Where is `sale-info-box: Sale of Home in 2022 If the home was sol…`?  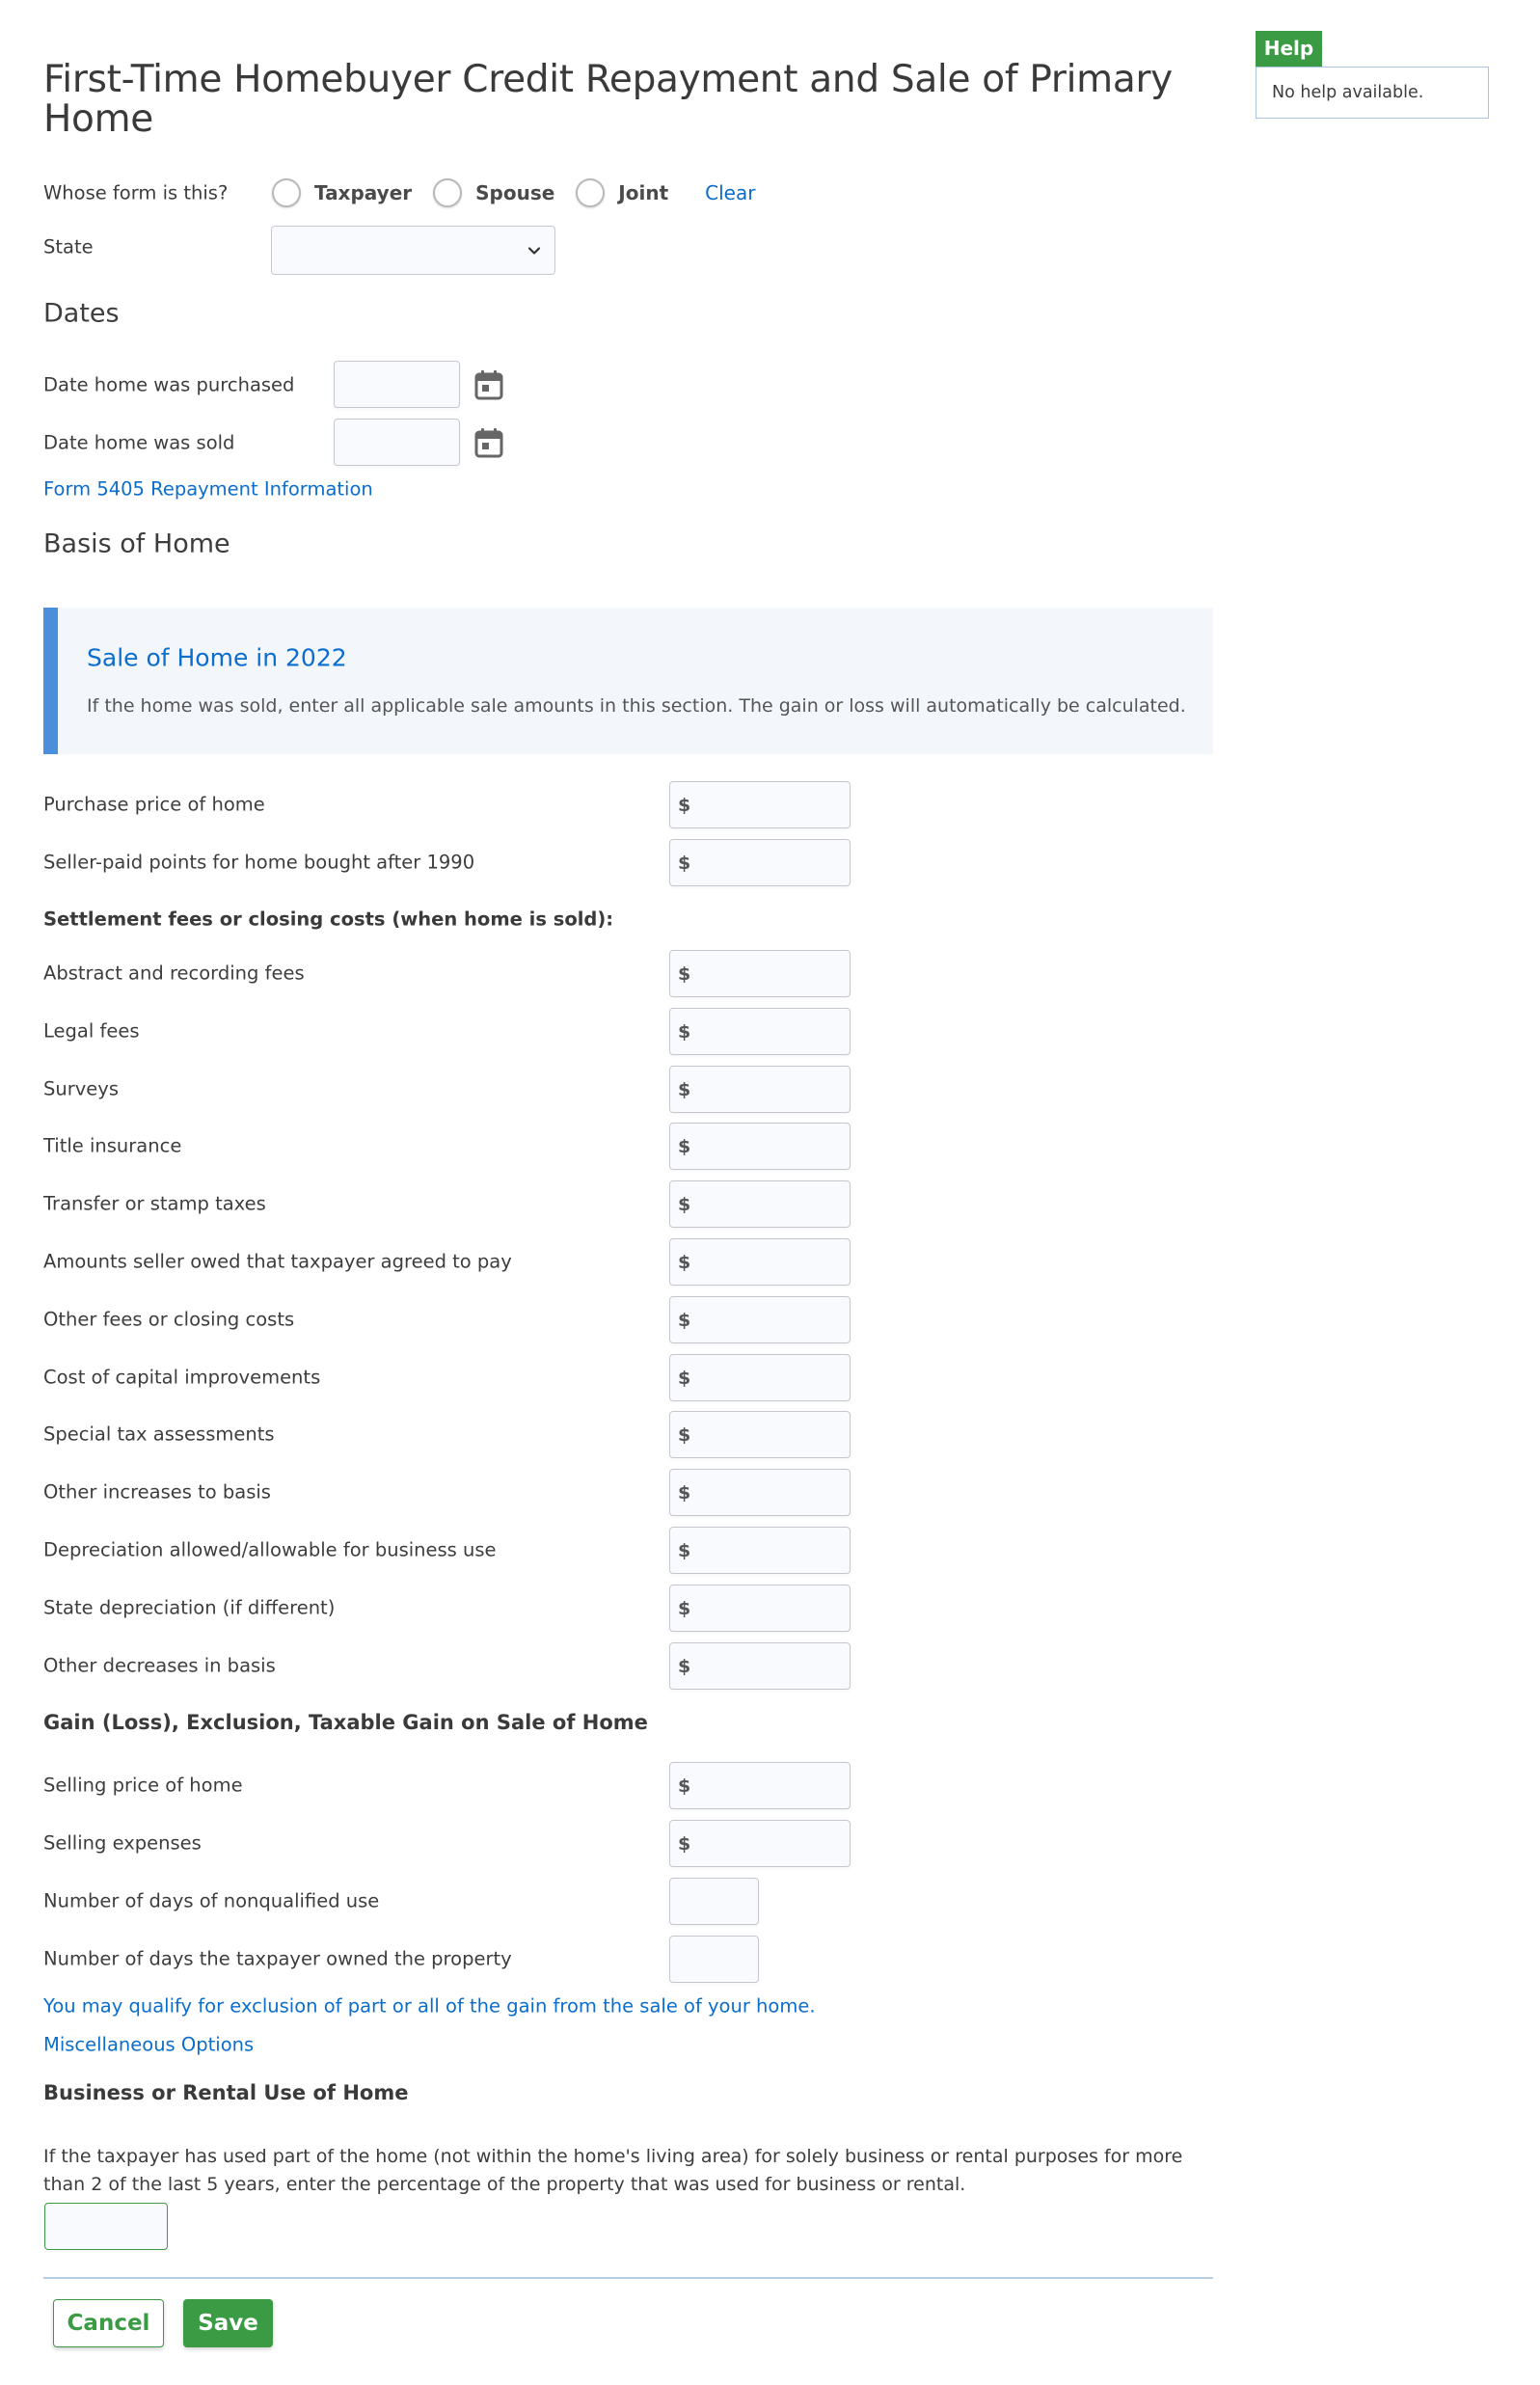
sale-info-box: Sale of Home in 2022 If the home was sol… is located at coordinates (628, 681).